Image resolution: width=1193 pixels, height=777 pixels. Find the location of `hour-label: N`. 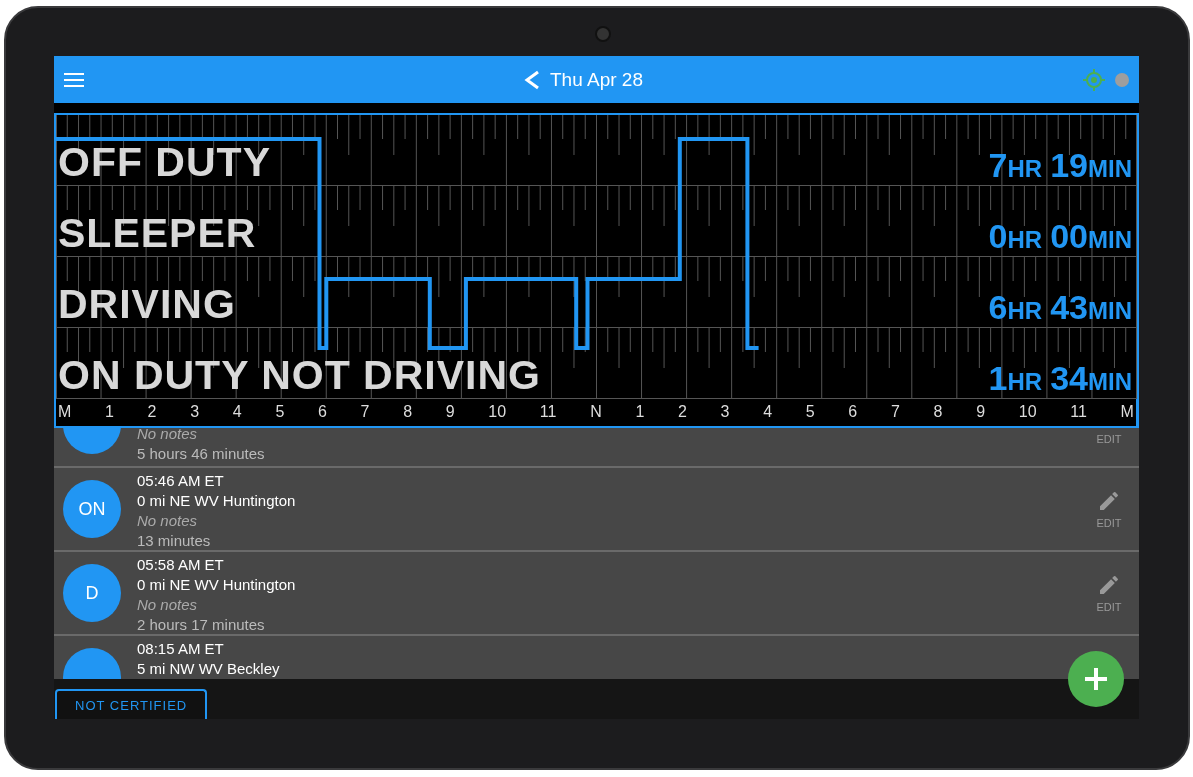

hour-label: N is located at coordinates (596, 411).